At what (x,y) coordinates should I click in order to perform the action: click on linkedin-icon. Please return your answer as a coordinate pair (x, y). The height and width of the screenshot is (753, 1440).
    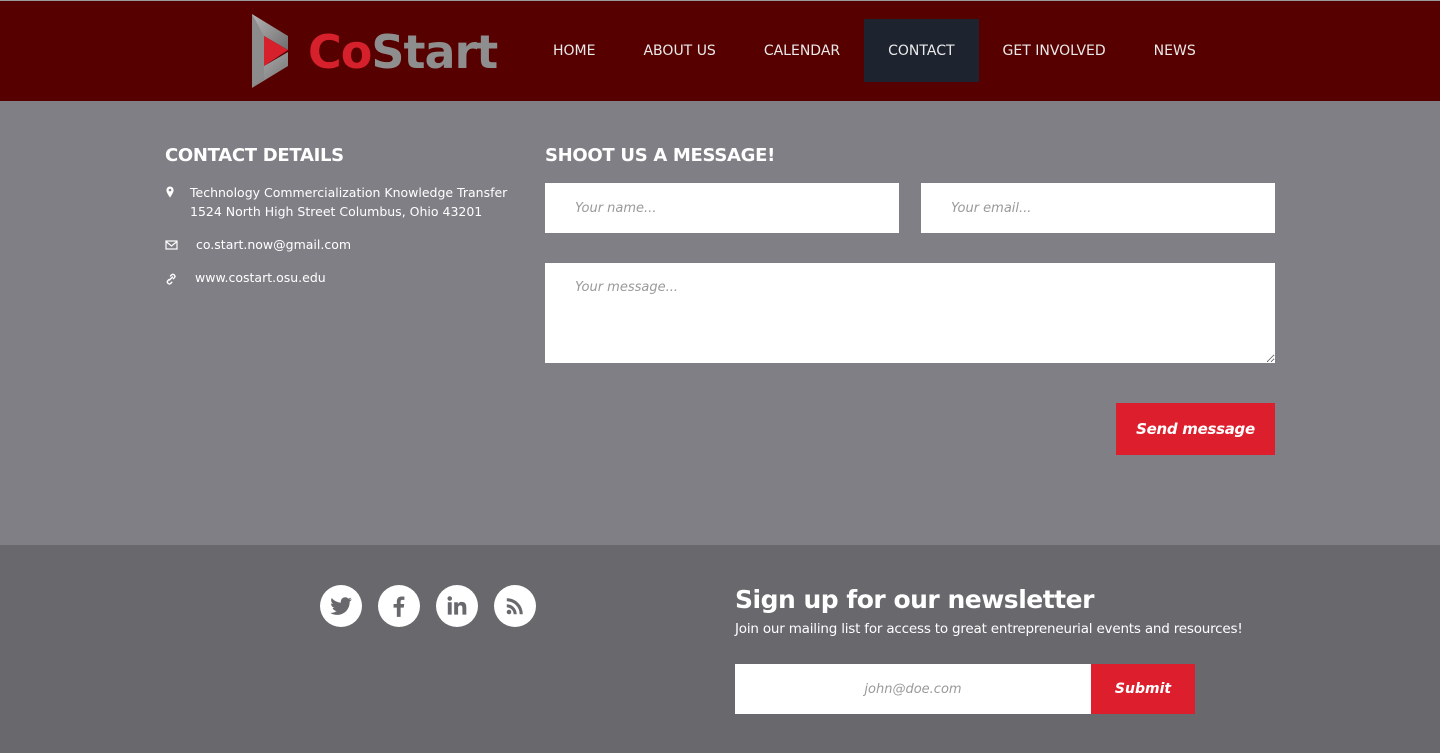
    Looking at the image, I should click on (457, 605).